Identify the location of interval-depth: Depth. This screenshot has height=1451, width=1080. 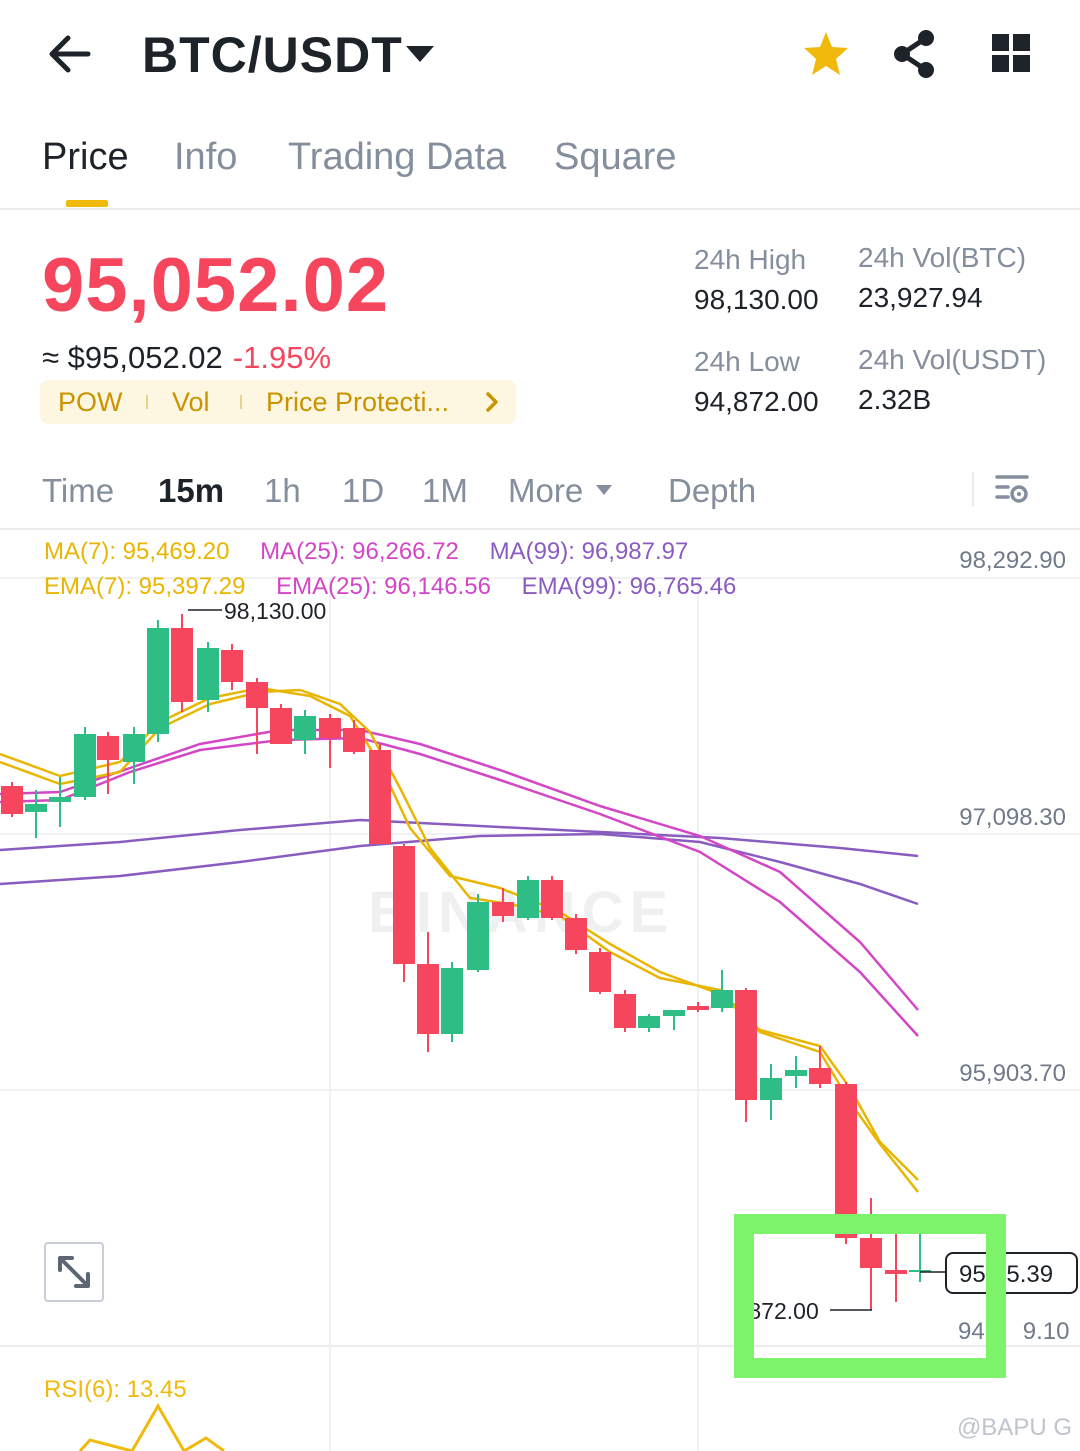
(712, 491).